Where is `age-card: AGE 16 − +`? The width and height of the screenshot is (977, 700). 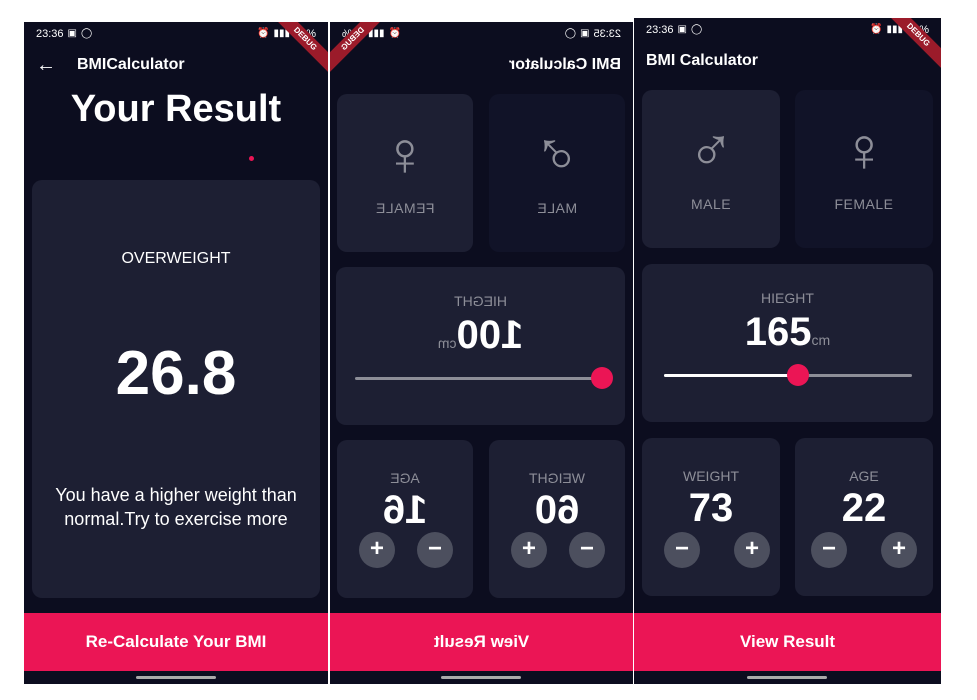 age-card: AGE 16 − + is located at coordinates (405, 519).